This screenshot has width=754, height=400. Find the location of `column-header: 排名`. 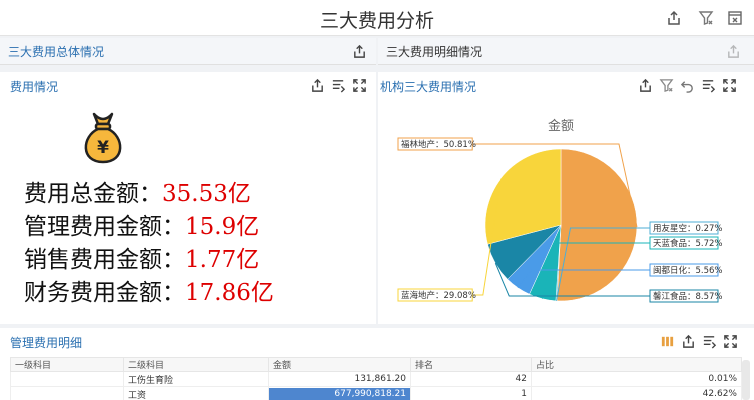

column-header: 排名 is located at coordinates (471, 364).